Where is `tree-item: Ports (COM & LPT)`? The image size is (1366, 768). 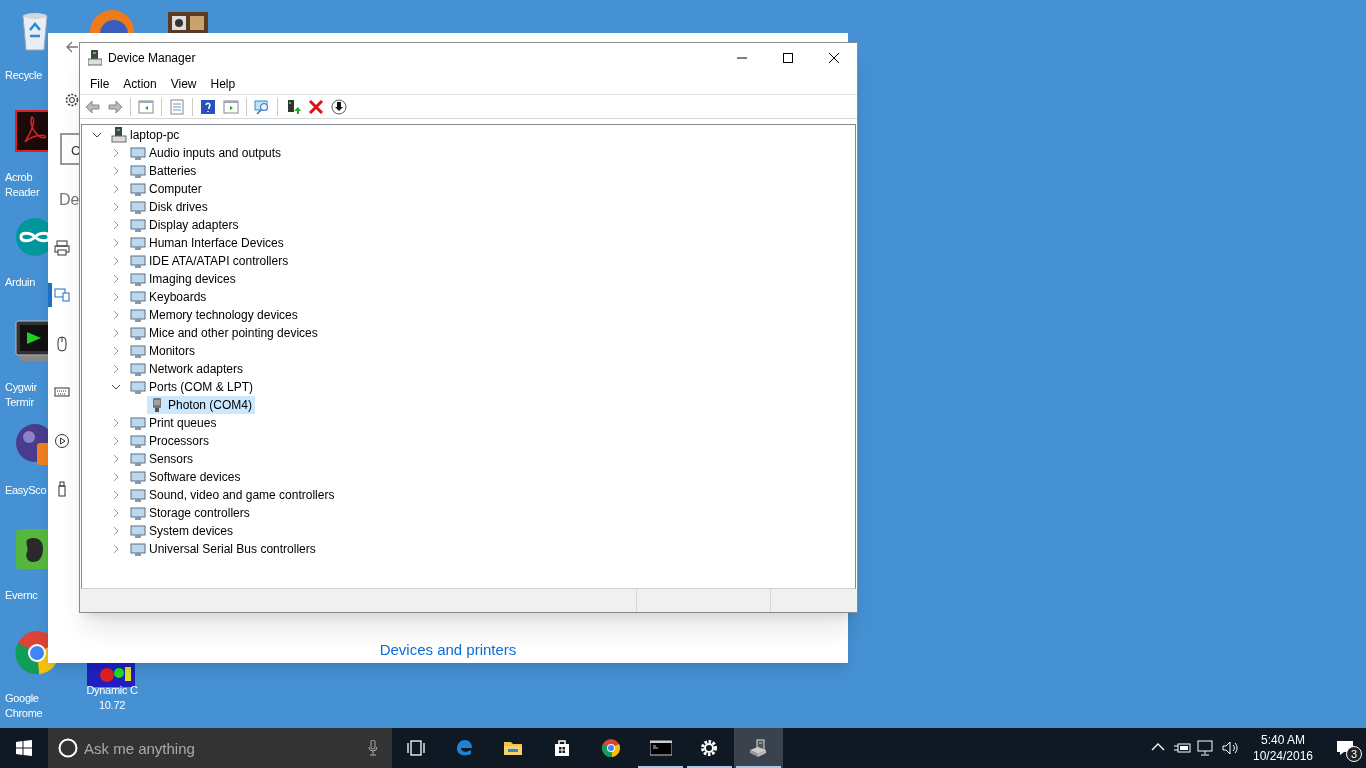
tree-item: Ports (COM & LPT) is located at coordinates (192, 387).